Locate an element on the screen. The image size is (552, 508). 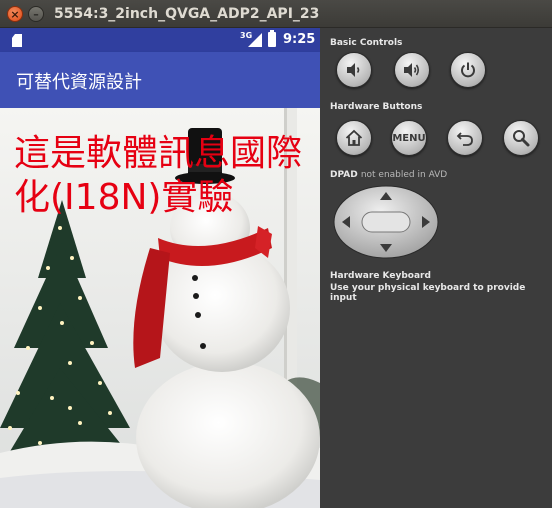
window-minimize-button: – is located at coordinates (36, 14).